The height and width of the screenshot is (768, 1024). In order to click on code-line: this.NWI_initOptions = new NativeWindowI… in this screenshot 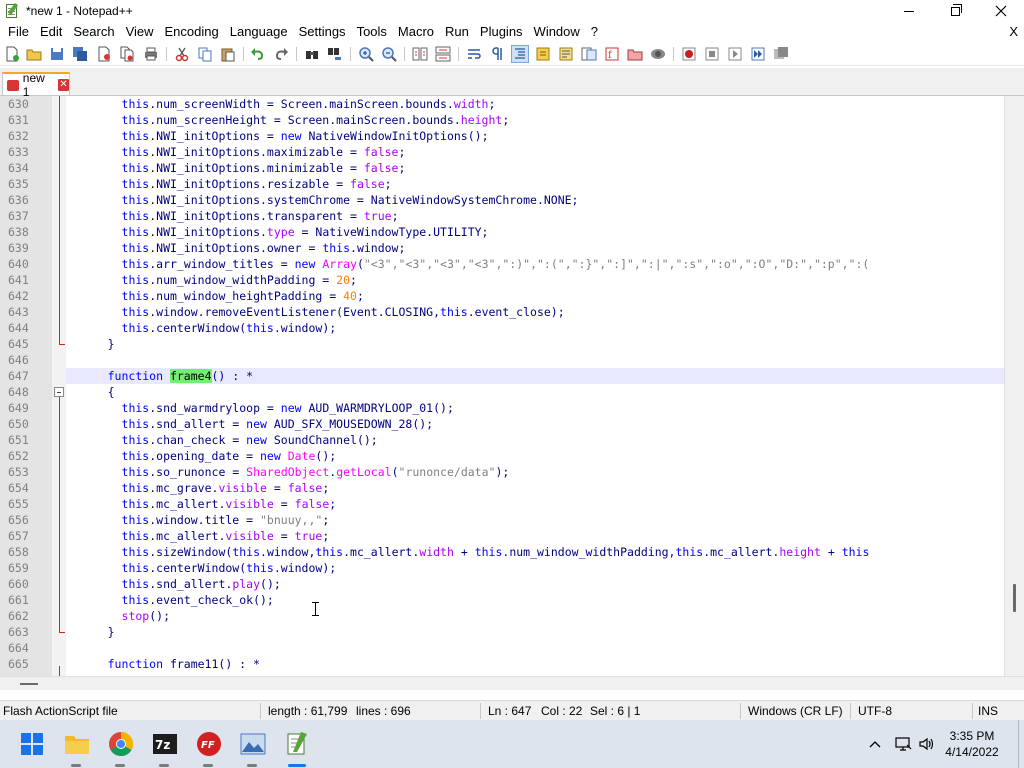, I will do `click(535, 136)`.